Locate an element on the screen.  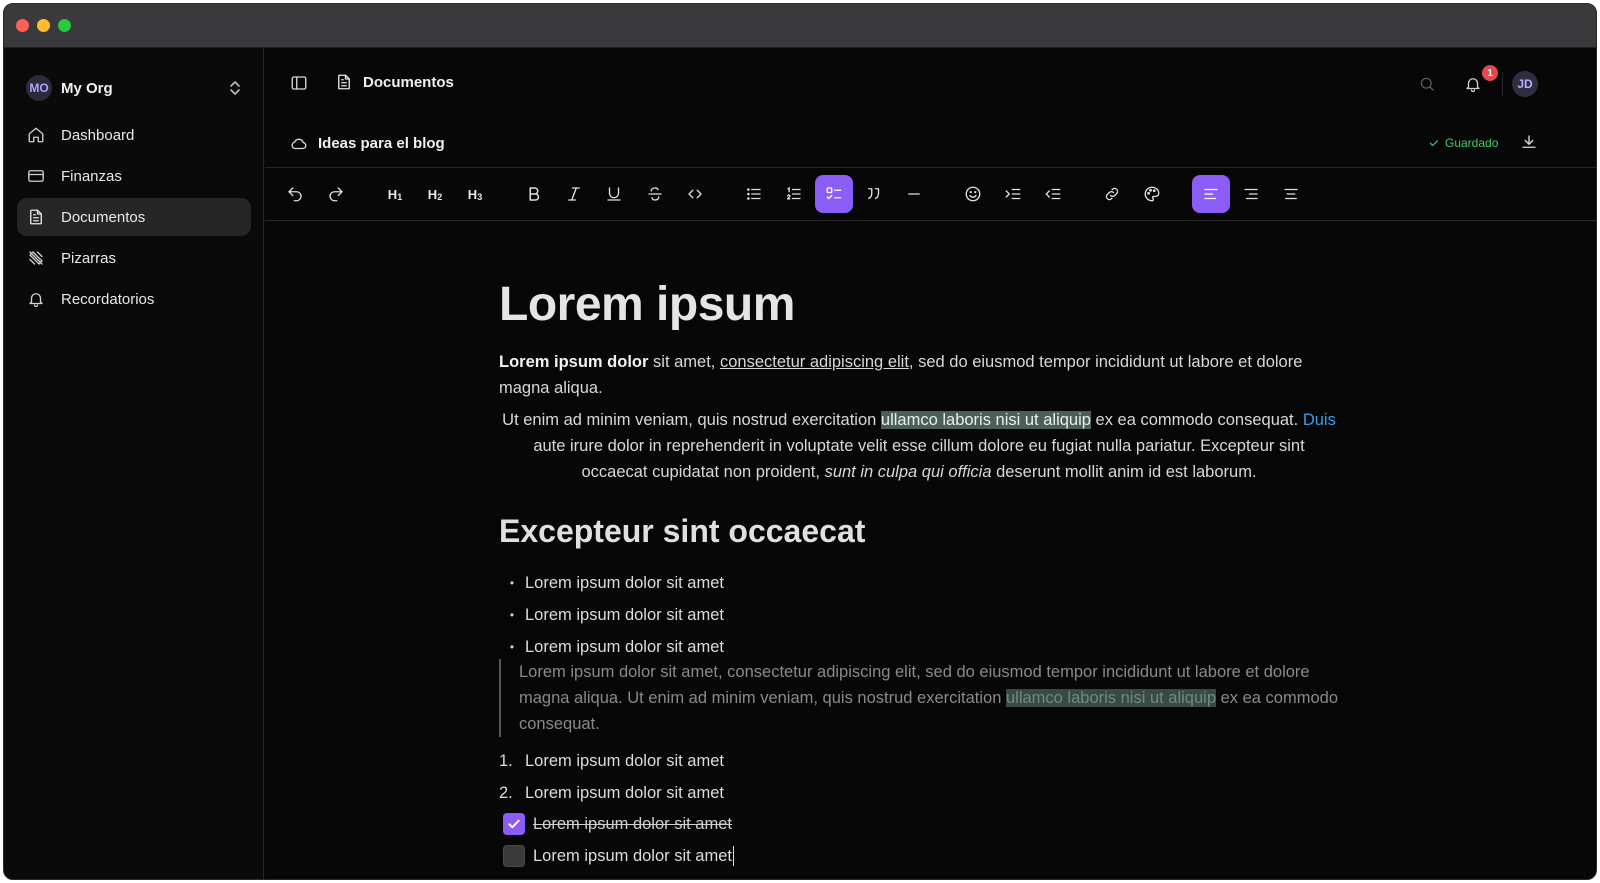
heading-2: Excepteur sint occaecat is located at coordinates (682, 531).